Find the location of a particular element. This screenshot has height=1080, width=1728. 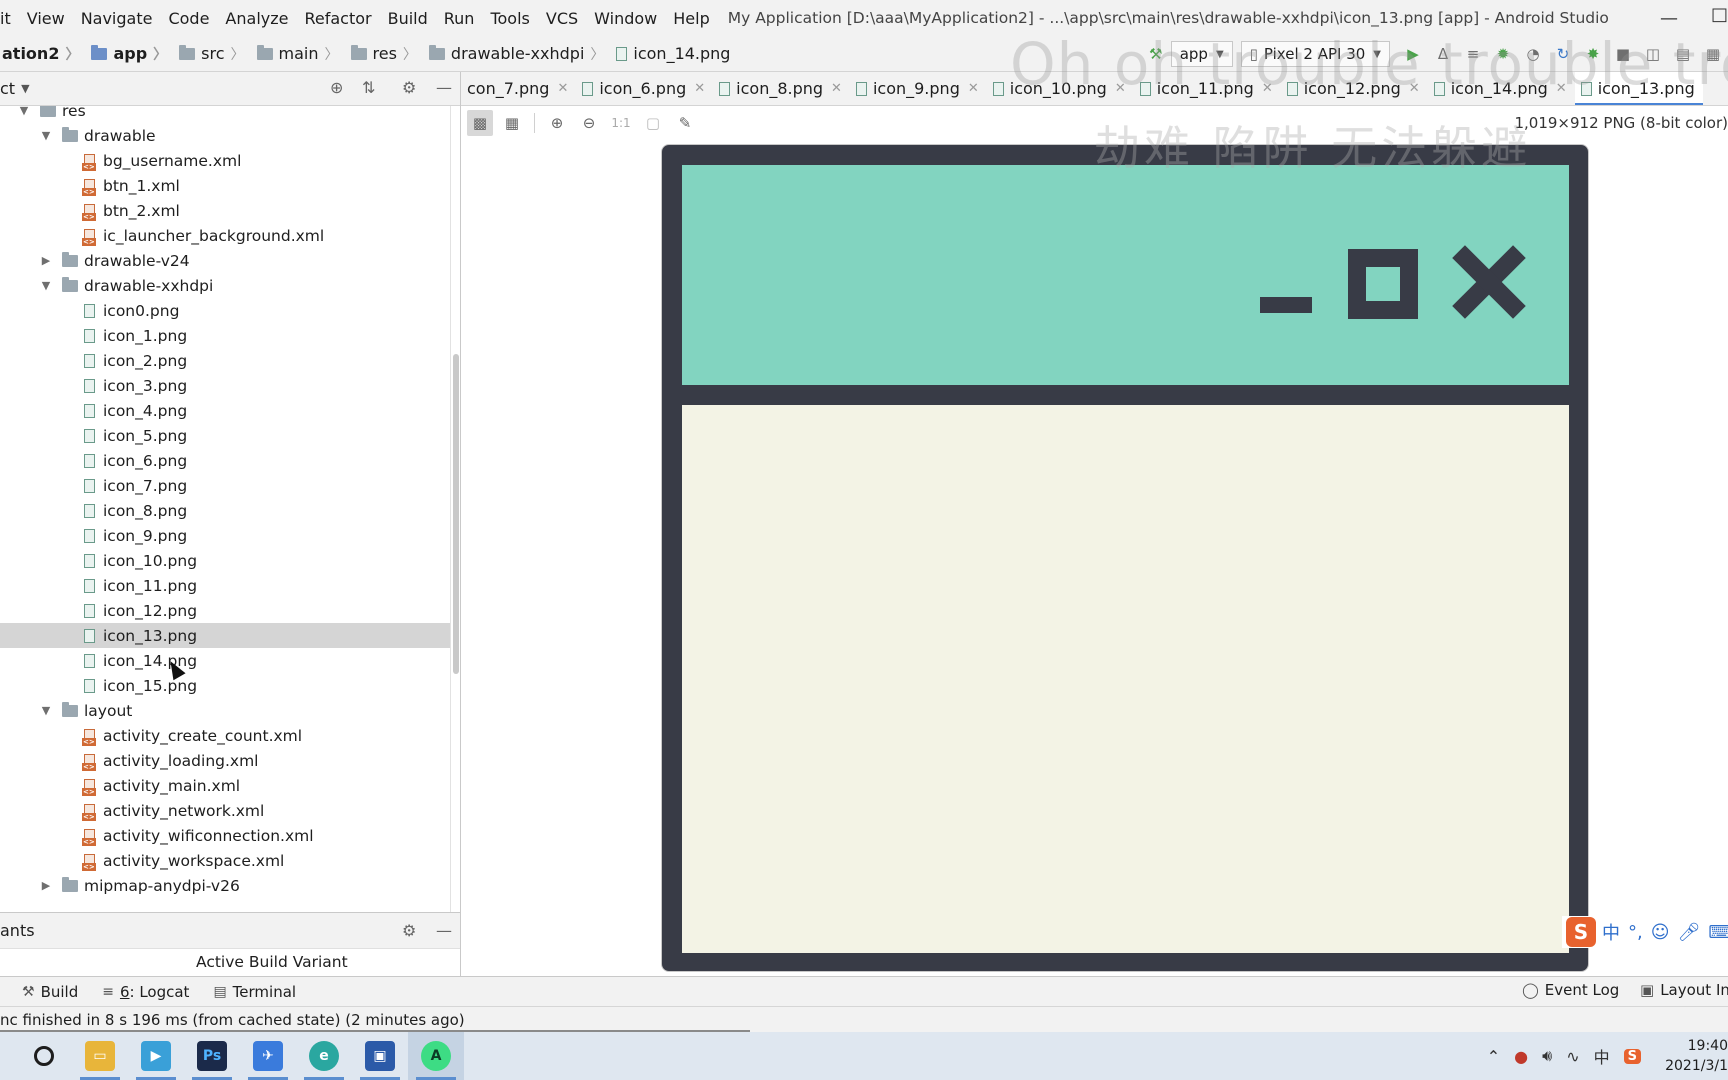

chessboard-icon: ▩ is located at coordinates (480, 123).